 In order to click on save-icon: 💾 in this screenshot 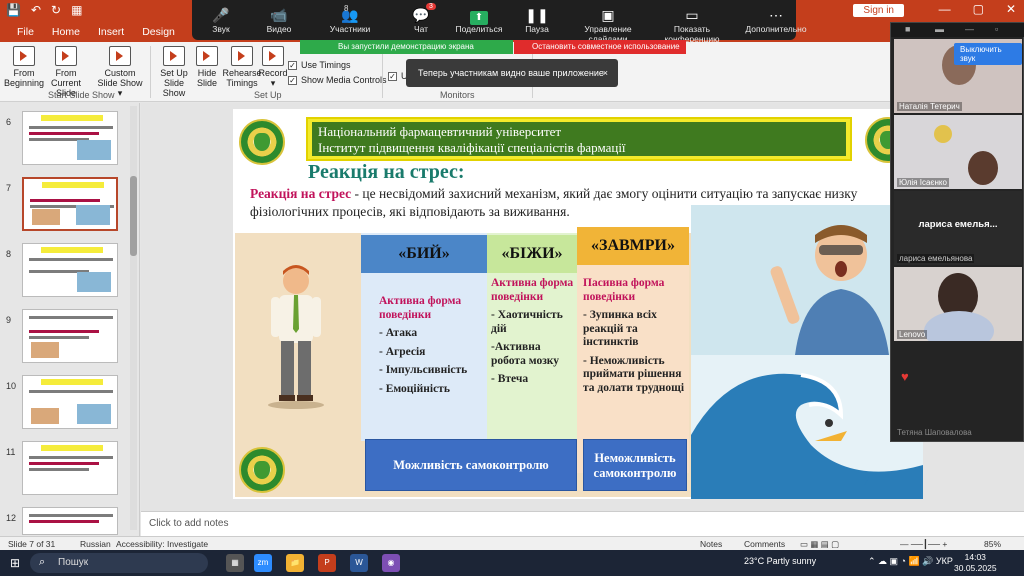, I will do `click(13, 10)`.